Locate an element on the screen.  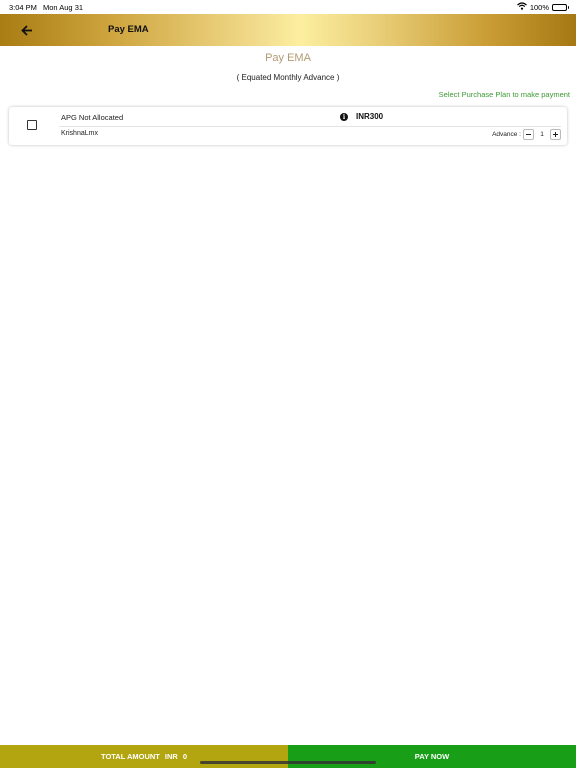
status-right: 100% is located at coordinates (542, 7).